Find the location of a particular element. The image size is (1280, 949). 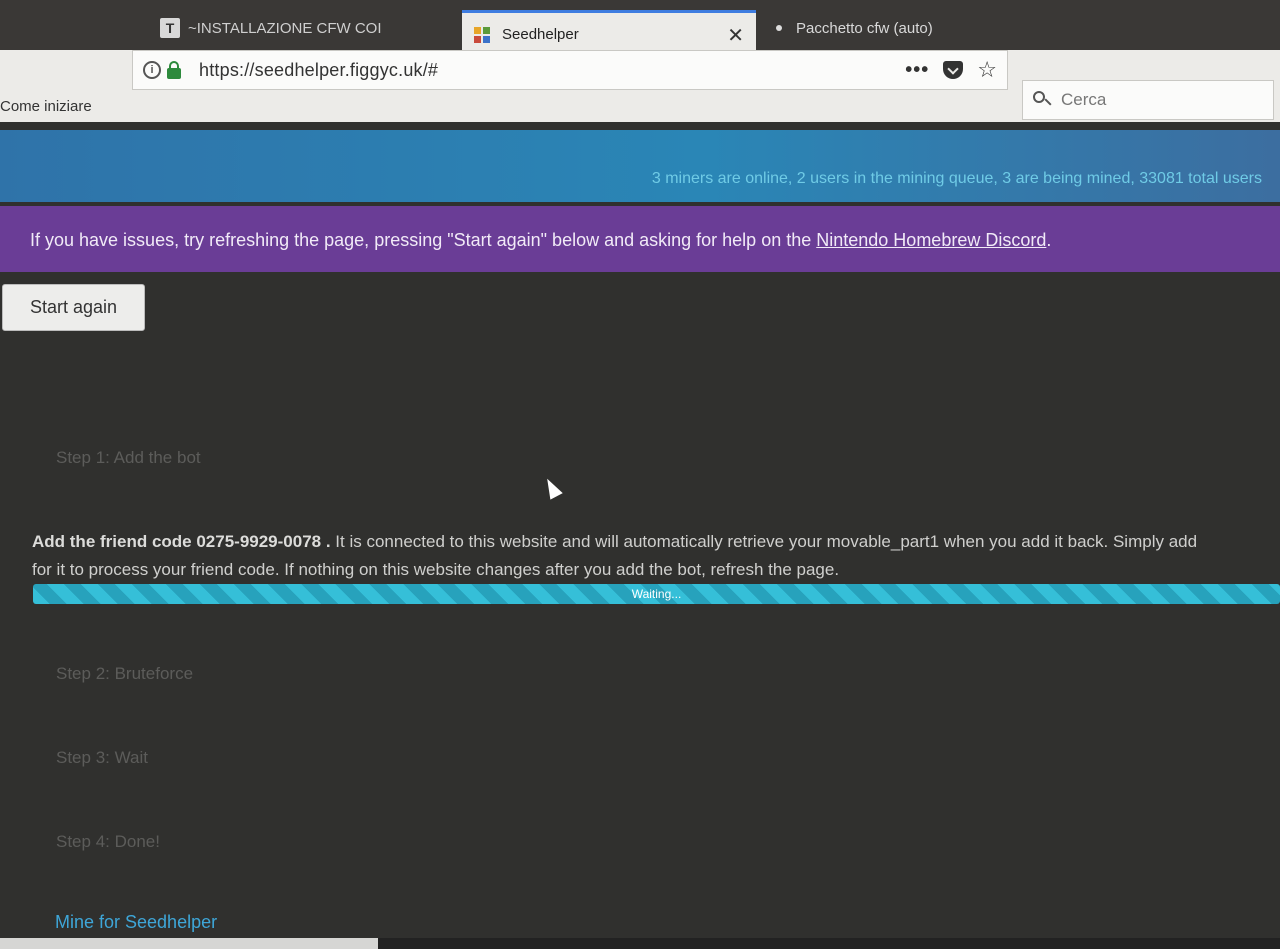

pocket-icon is located at coordinates (953, 70).